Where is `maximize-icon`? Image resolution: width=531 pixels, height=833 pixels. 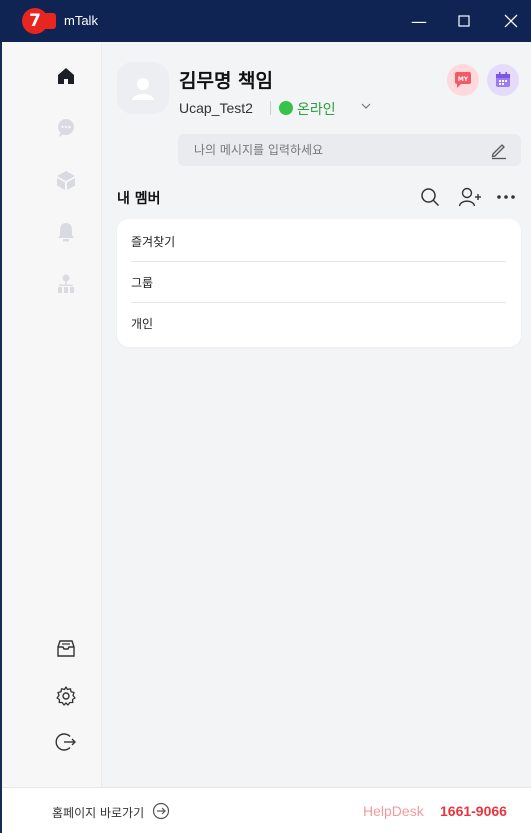 maximize-icon is located at coordinates (464, 21).